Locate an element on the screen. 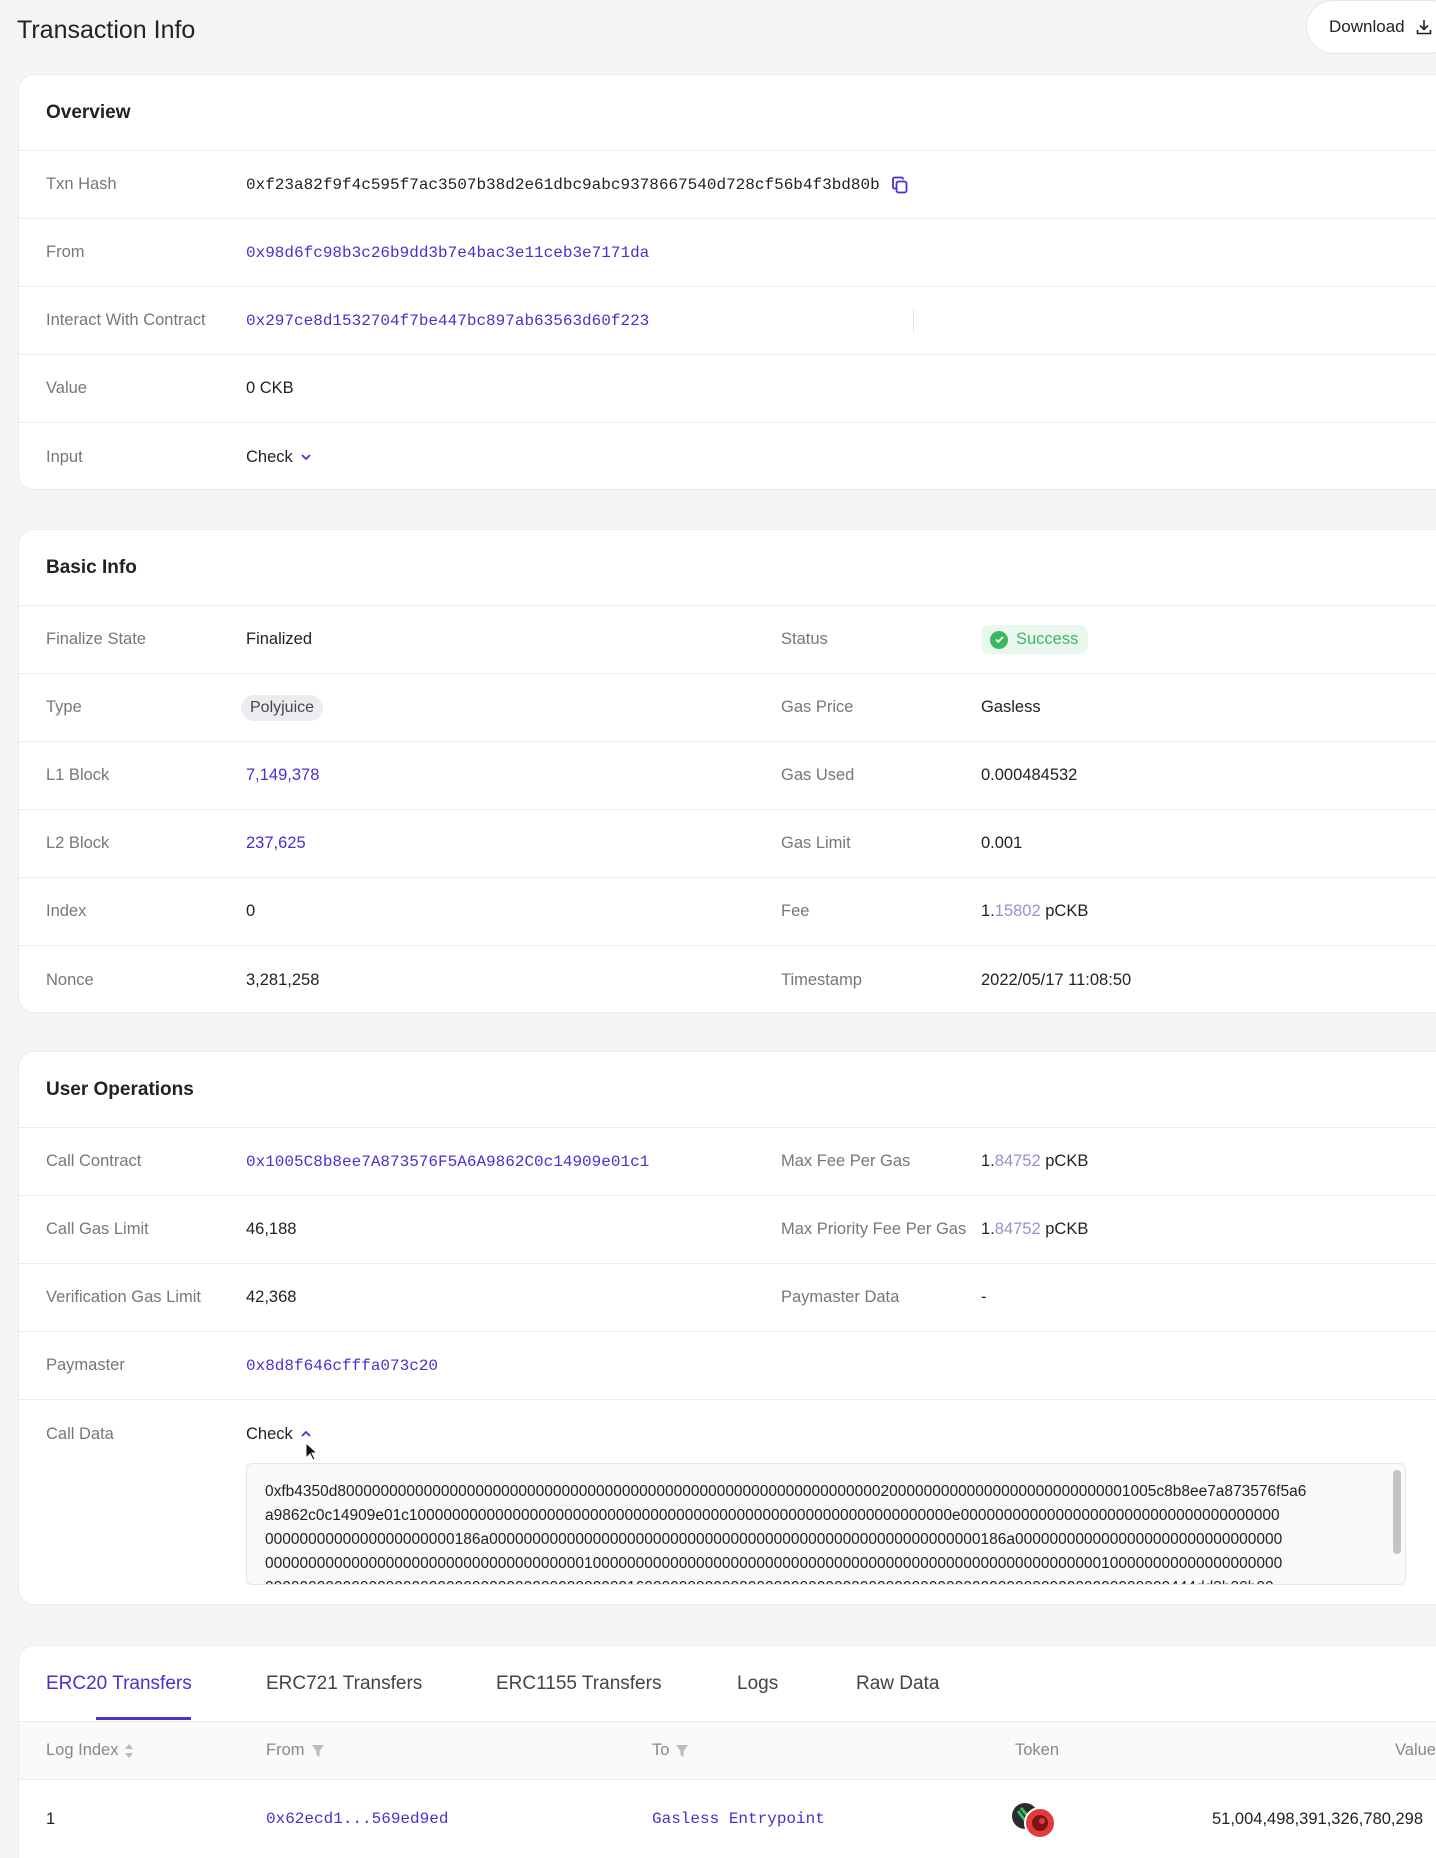 This screenshot has width=1436, height=1858. verification-gas-limit-value: 42,368 is located at coordinates (271, 1297).